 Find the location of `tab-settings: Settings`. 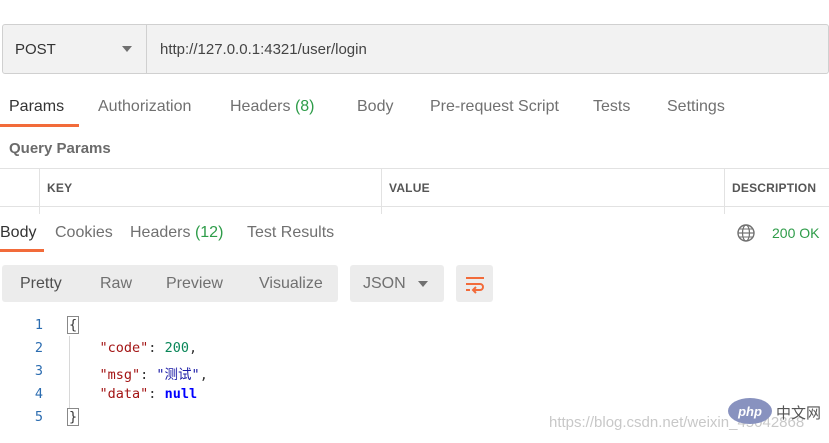

tab-settings: Settings is located at coordinates (696, 107).